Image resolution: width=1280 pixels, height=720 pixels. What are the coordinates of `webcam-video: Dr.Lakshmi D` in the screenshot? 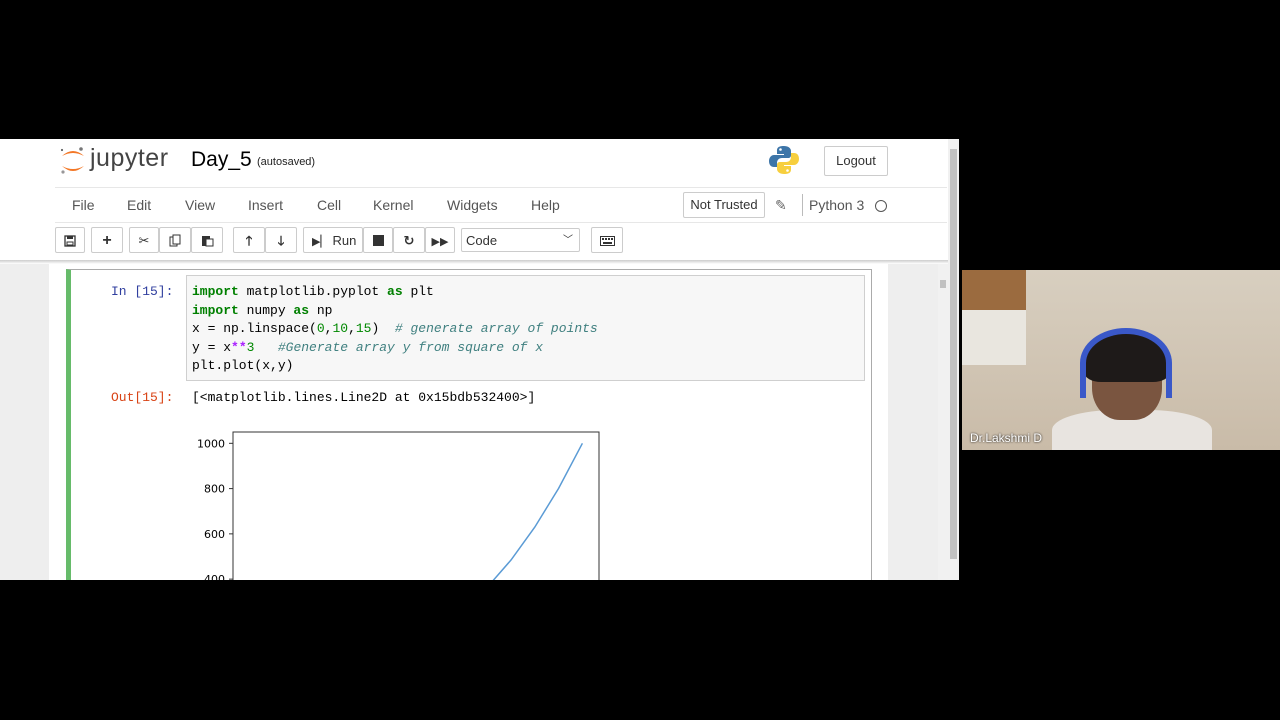 It's located at (1121, 360).